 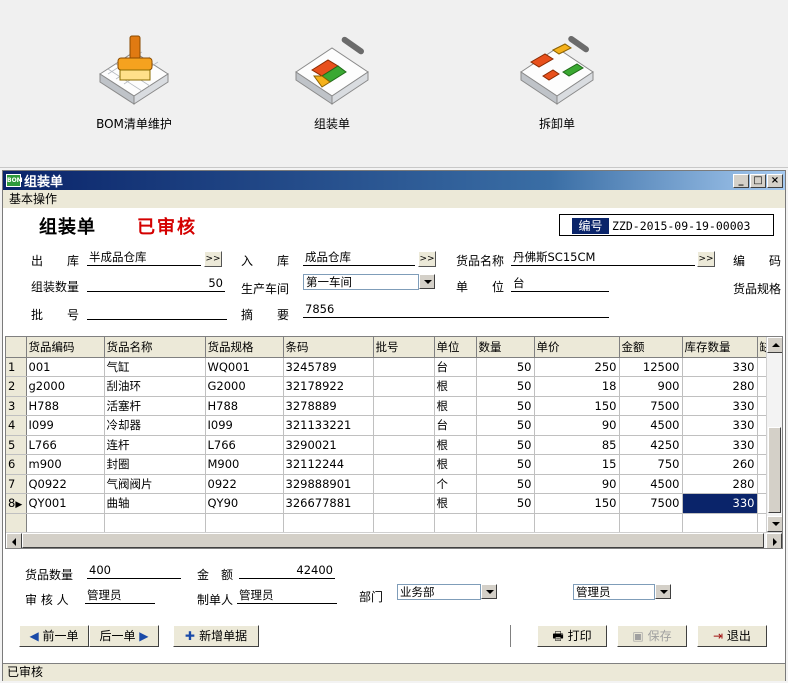 What do you see at coordinates (577, 386) in the screenshot?
I see `cell-price: 18` at bounding box center [577, 386].